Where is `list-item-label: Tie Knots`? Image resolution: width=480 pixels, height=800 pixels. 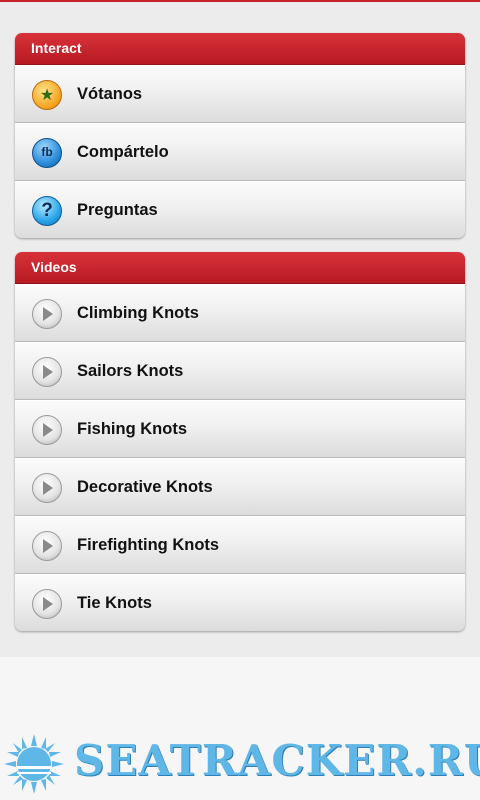 list-item-label: Tie Knots is located at coordinates (114, 603).